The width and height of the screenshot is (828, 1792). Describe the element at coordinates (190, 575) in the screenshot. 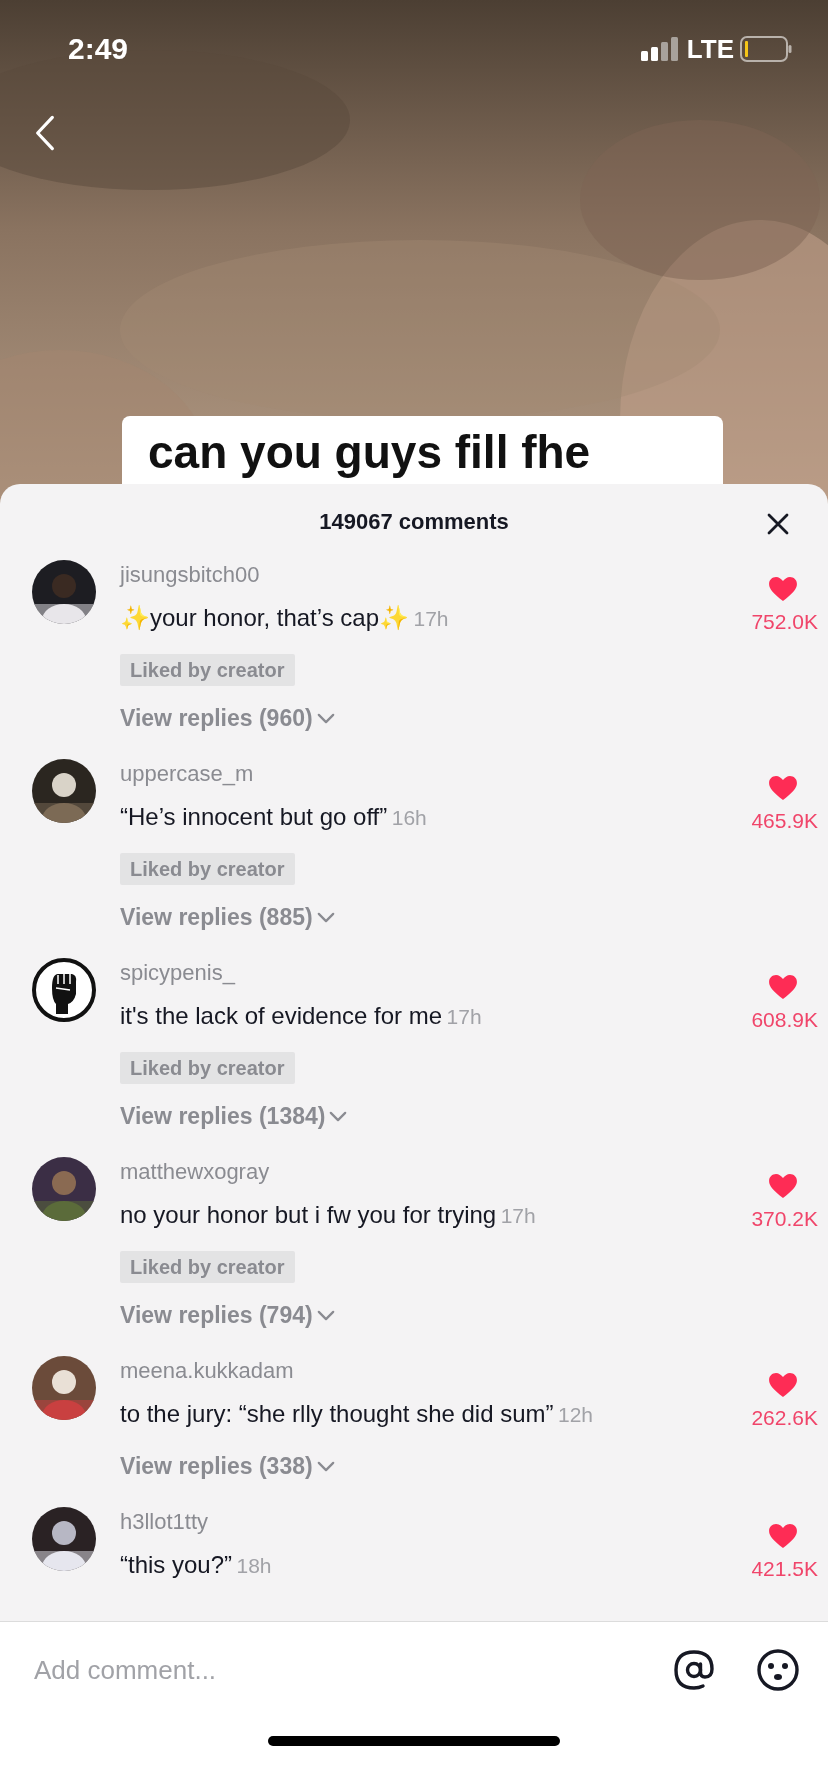

I see `username: jisungsbitch00` at that location.